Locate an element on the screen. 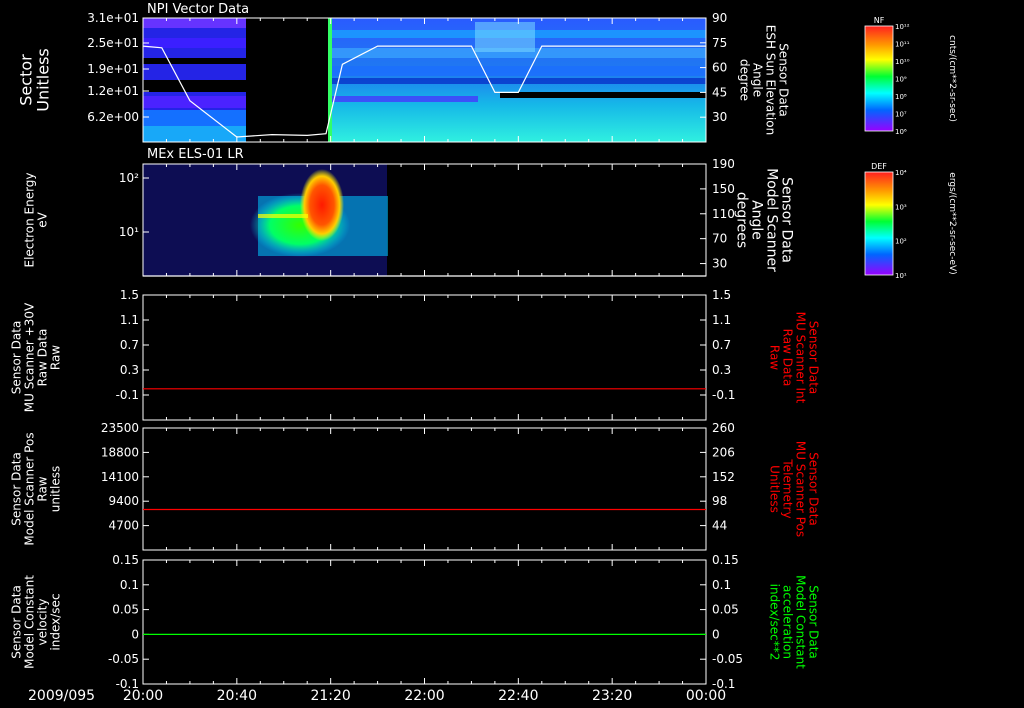  colorbar-tick-label: 10⁶ is located at coordinates (901, 132).